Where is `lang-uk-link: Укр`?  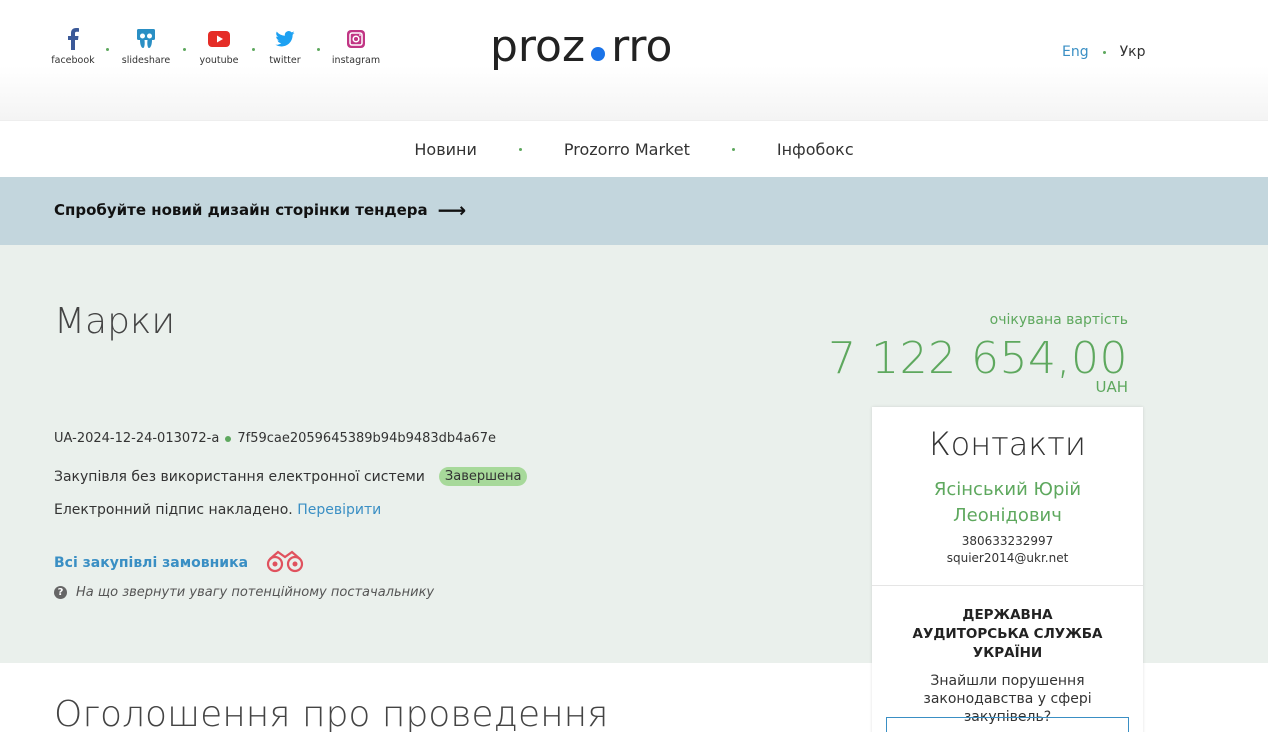 lang-uk-link: Укр is located at coordinates (1133, 52).